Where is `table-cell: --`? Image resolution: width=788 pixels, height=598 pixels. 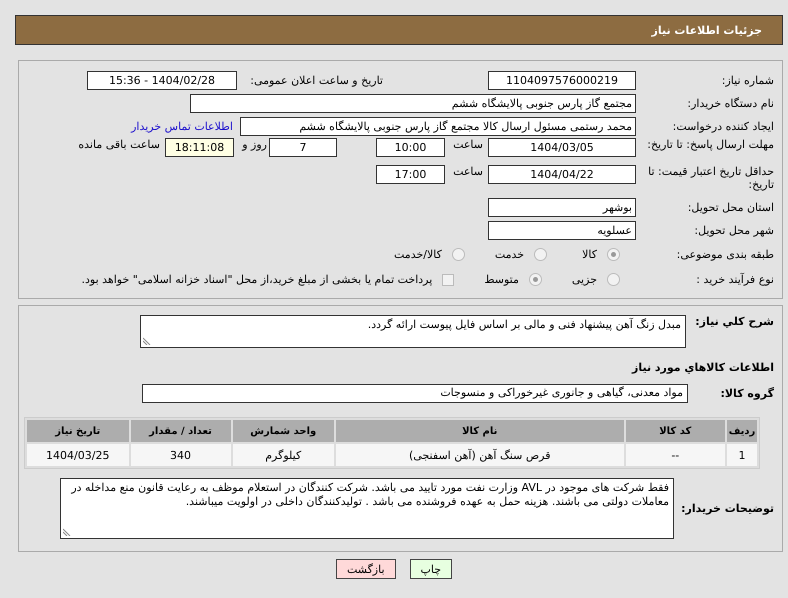 table-cell: -- is located at coordinates (676, 455).